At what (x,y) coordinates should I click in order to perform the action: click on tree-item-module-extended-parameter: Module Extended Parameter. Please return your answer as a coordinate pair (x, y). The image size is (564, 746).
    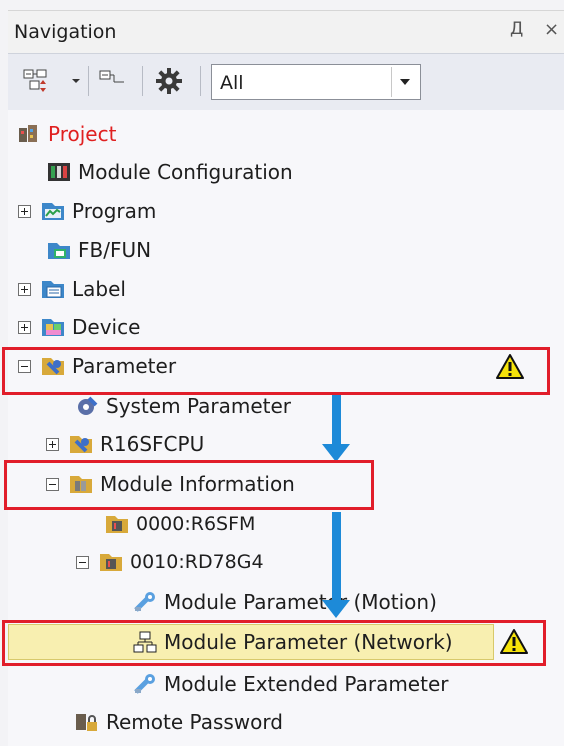
    Looking at the image, I should click on (290, 684).